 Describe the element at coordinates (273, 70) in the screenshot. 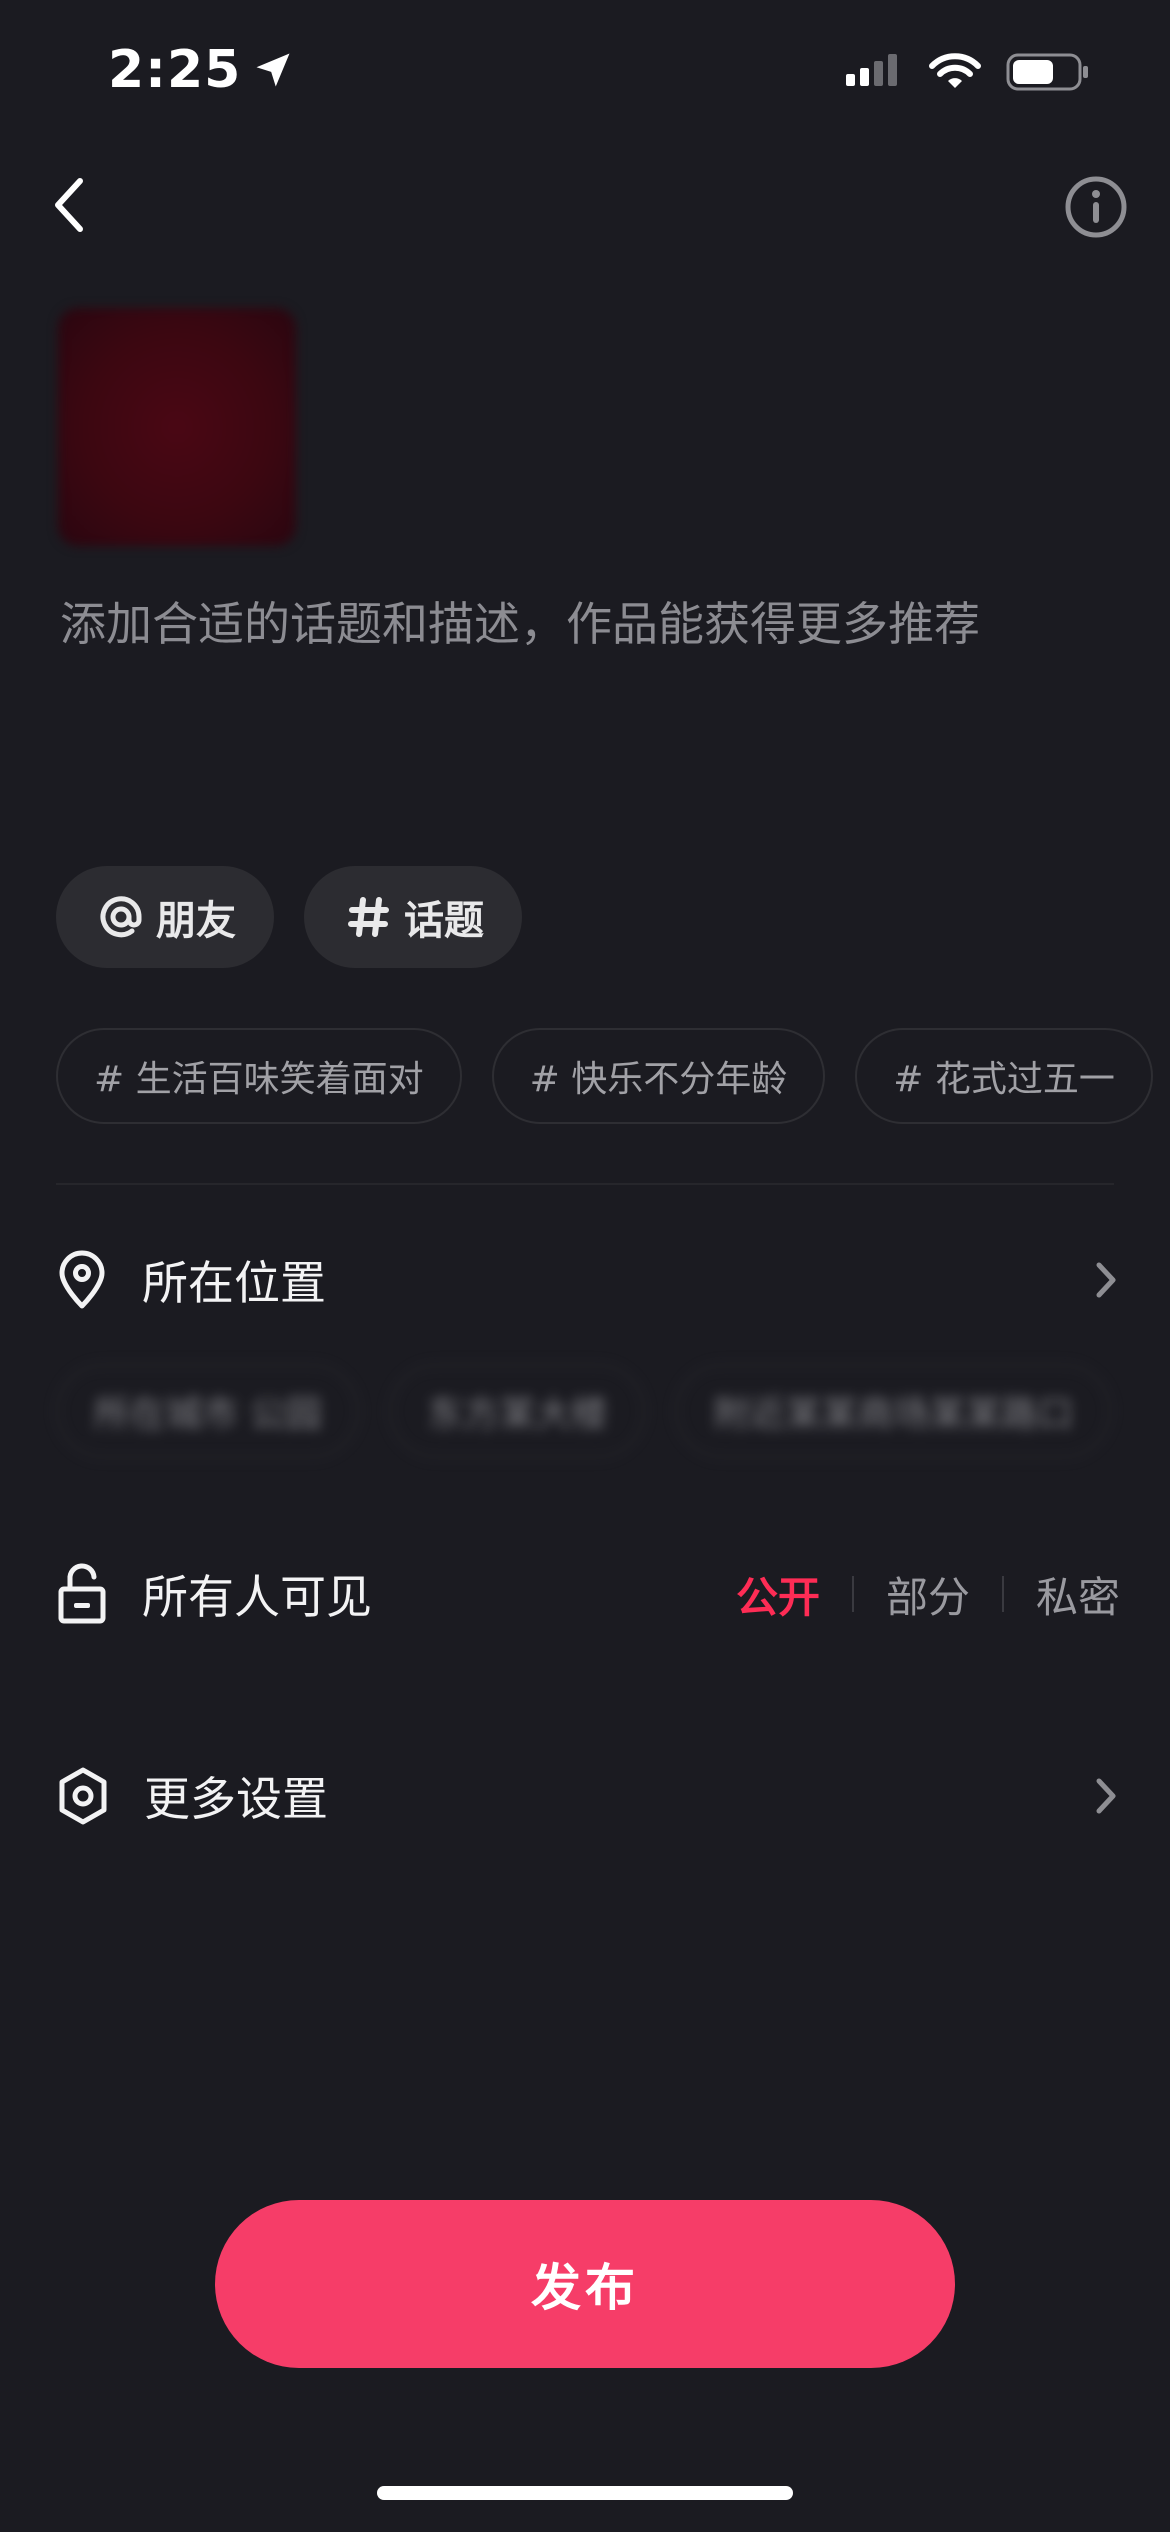

I see `location-arrow-icon` at that location.